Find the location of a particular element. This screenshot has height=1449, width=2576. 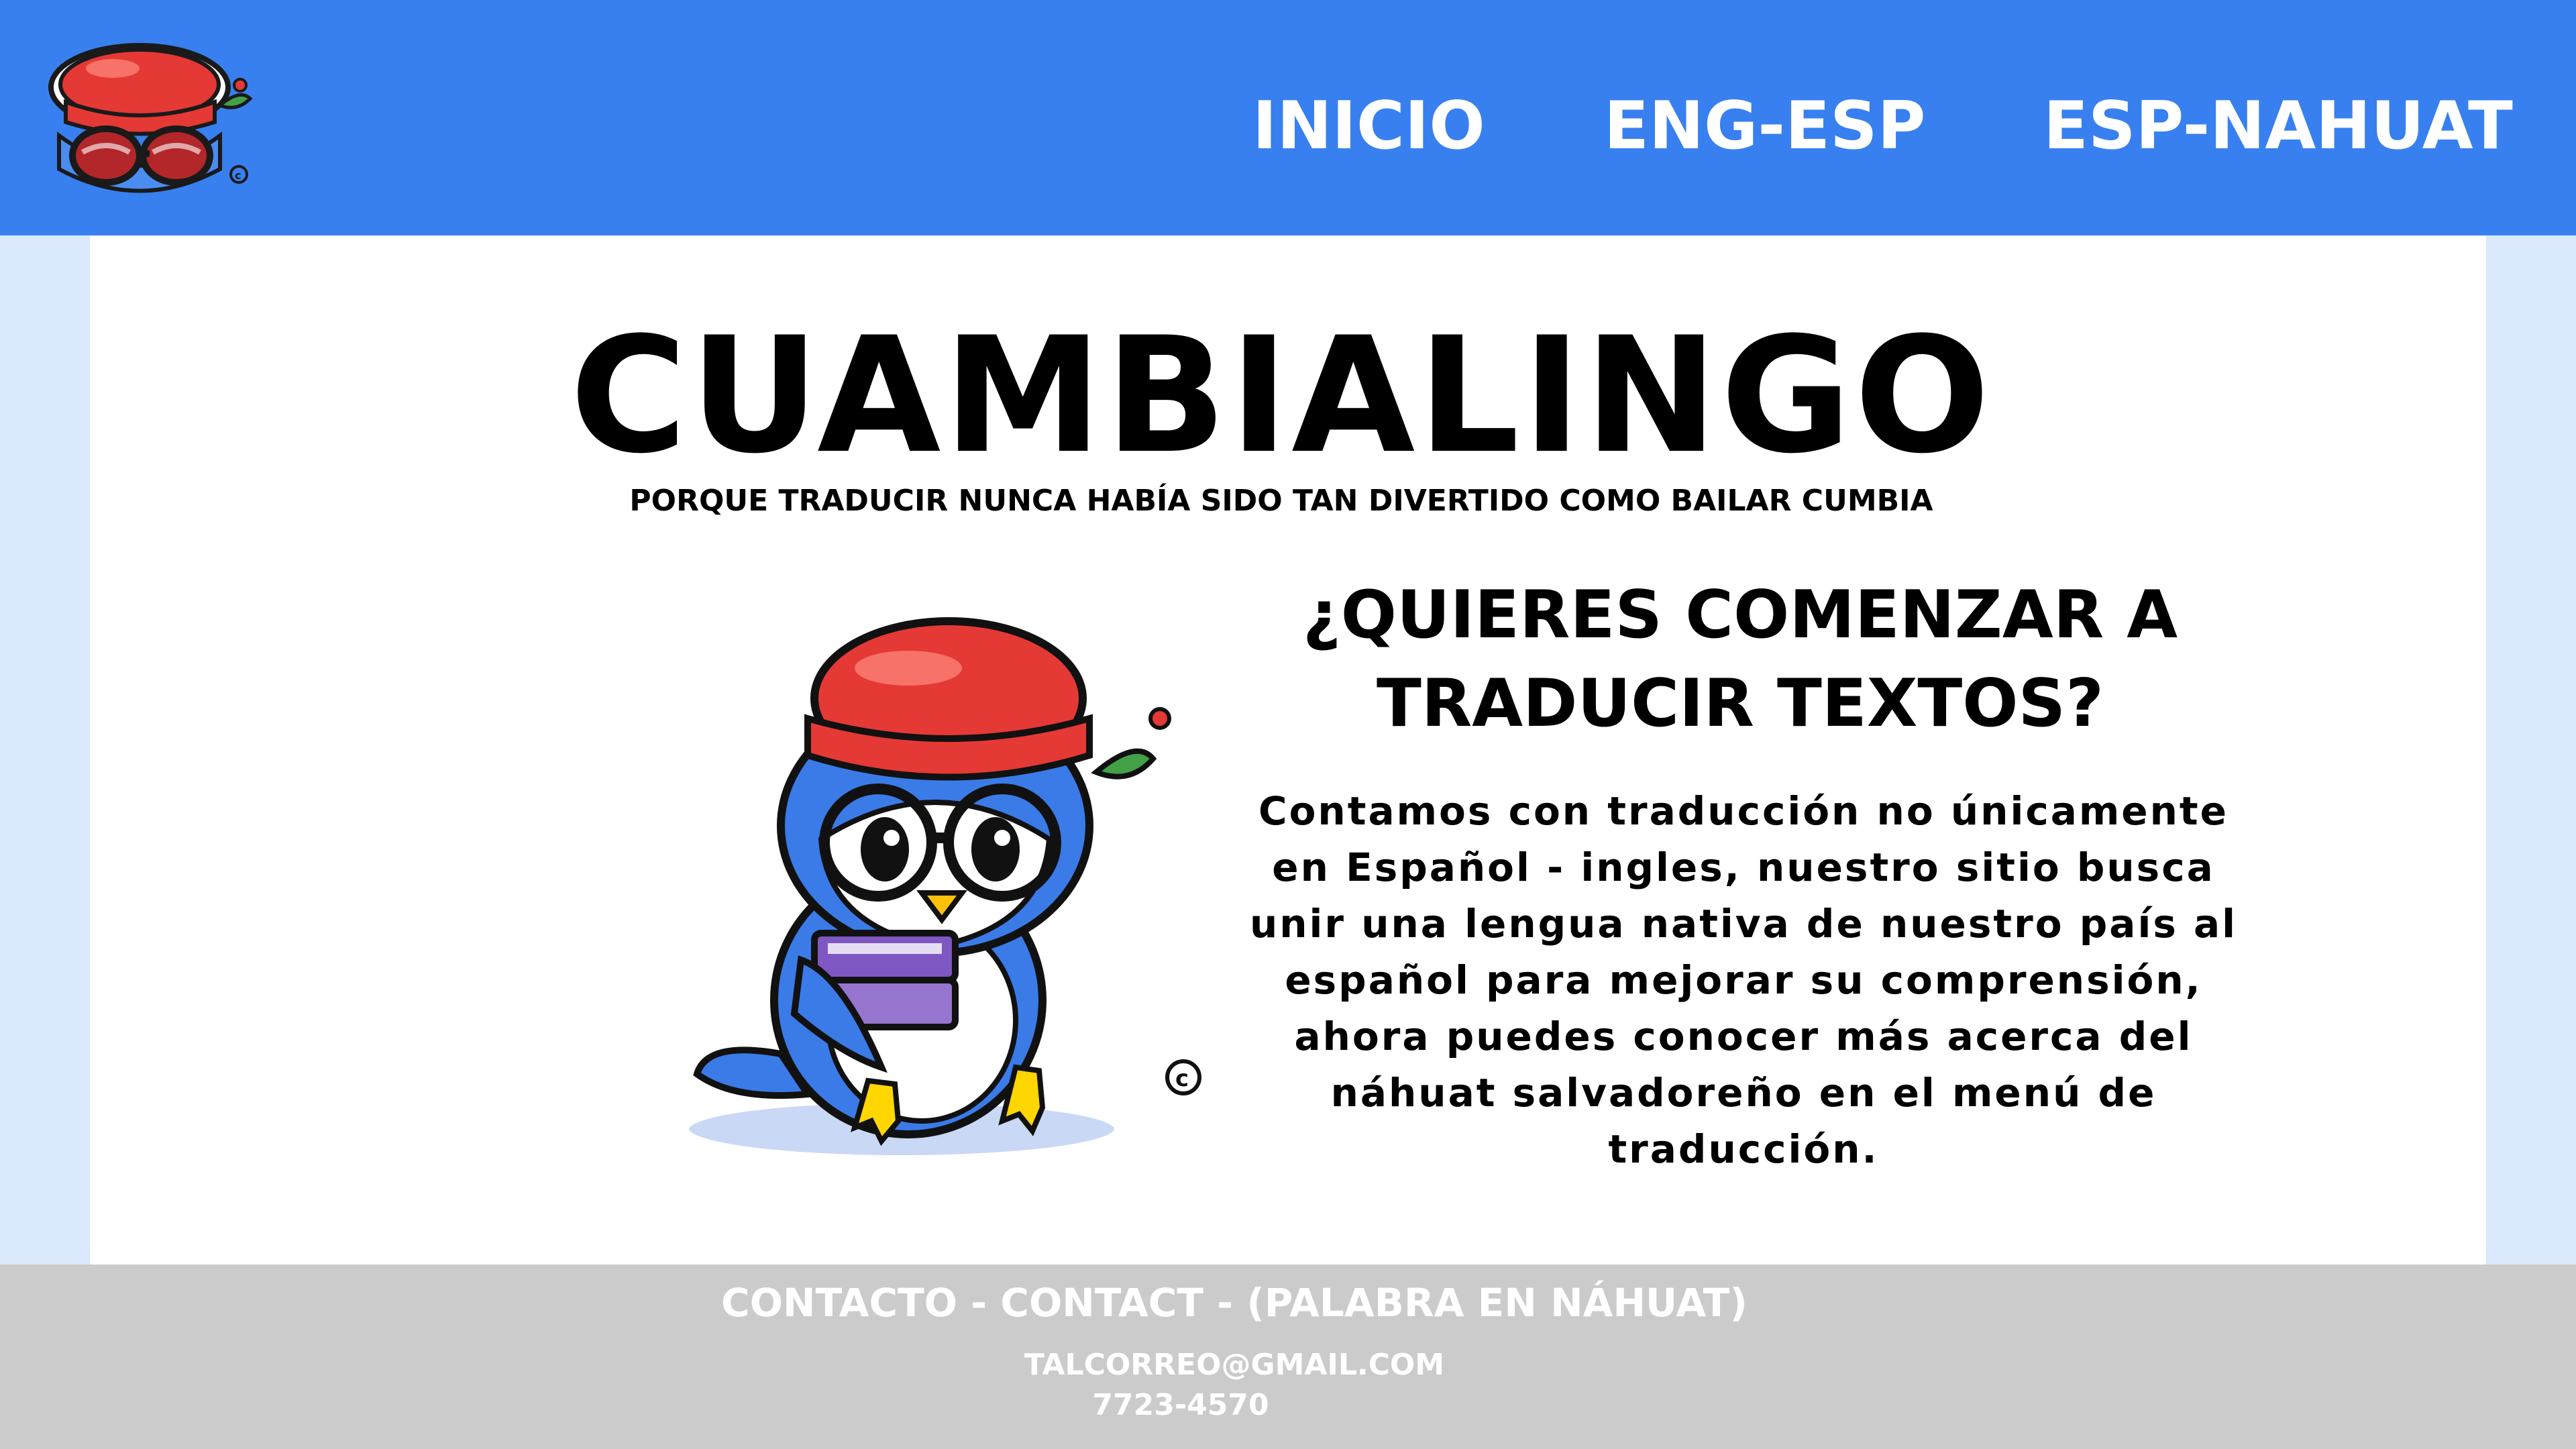

nav-eng-esp: ENG-ESP is located at coordinates (1764, 126).